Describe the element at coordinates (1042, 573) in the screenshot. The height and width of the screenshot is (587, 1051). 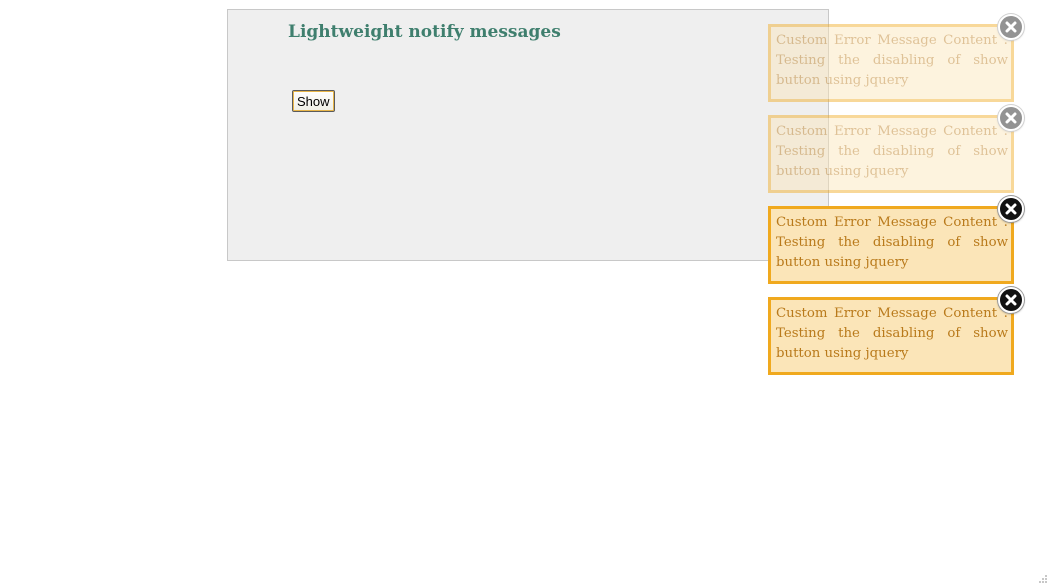
I see `resize-grip-icon` at that location.